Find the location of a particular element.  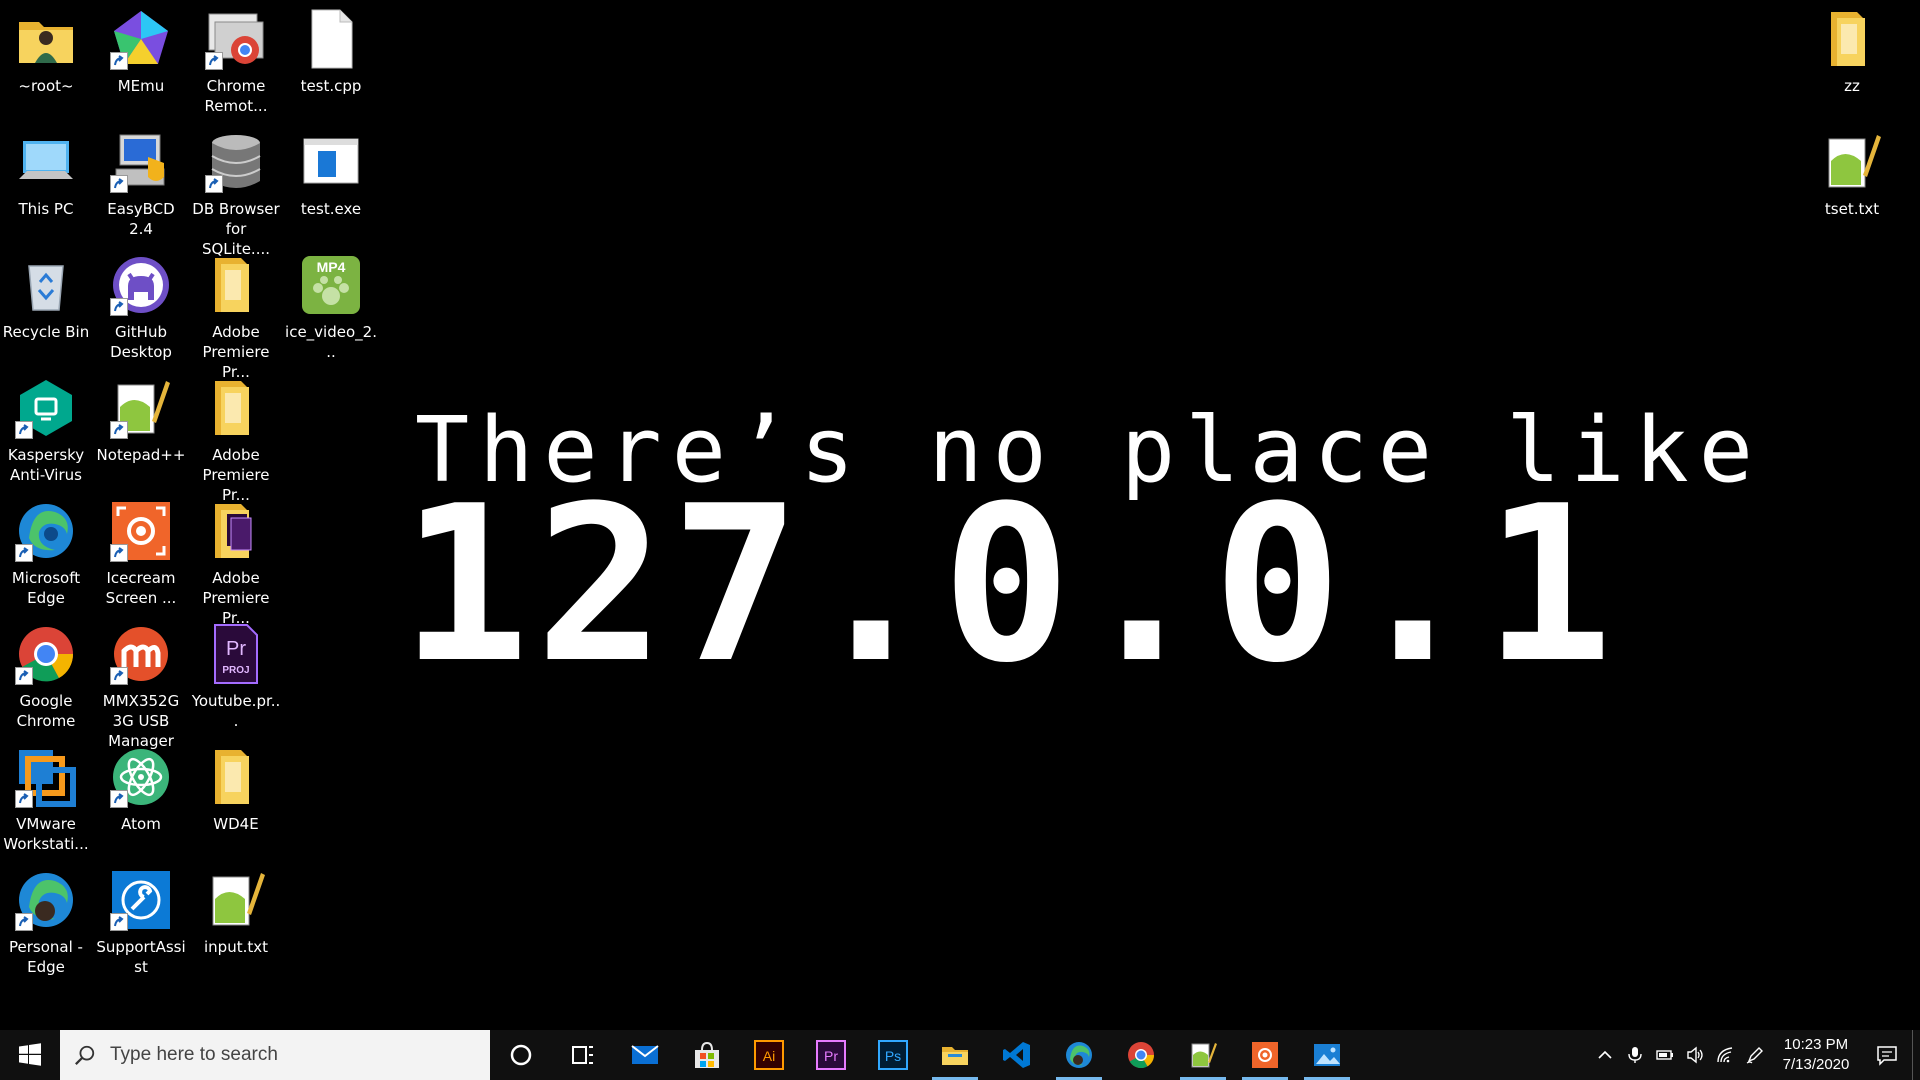

cortana-button is located at coordinates (521, 1055).